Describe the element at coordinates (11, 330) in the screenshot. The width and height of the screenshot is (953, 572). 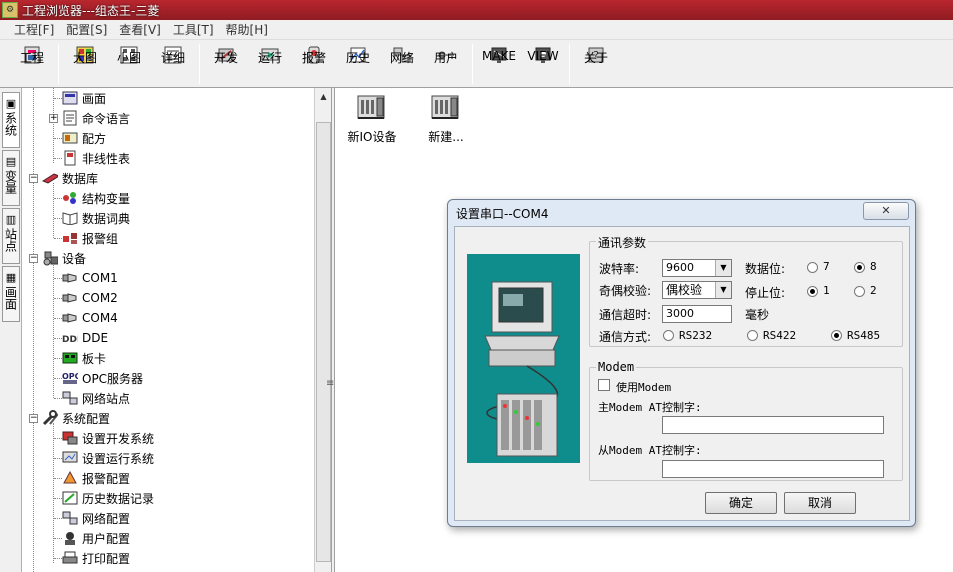
I see `side-tab-bar: ▣ 系统 ▤ 变量 ▥ 站点 ▦ 画面` at that location.